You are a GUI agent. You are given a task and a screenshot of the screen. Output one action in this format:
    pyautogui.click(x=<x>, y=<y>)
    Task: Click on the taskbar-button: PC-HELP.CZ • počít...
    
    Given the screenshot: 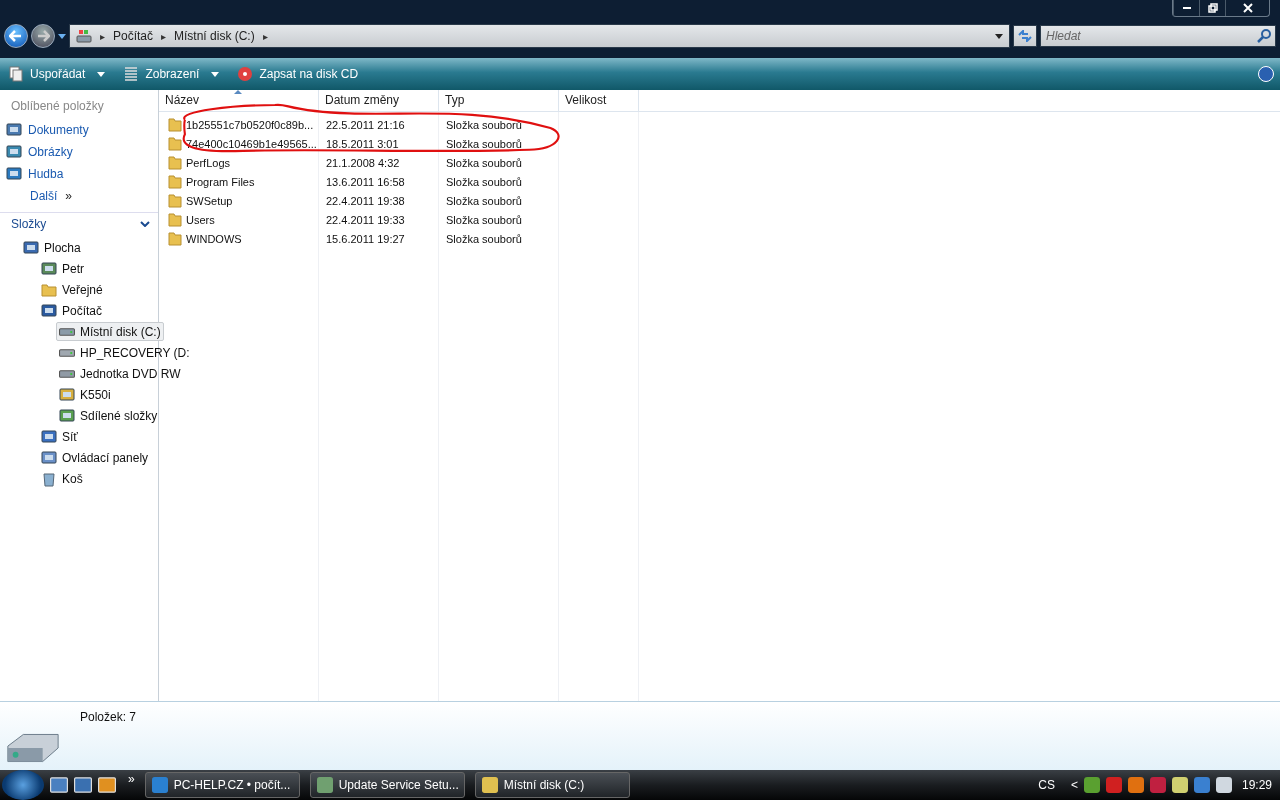 What is the action you would take?
    pyautogui.click(x=222, y=785)
    